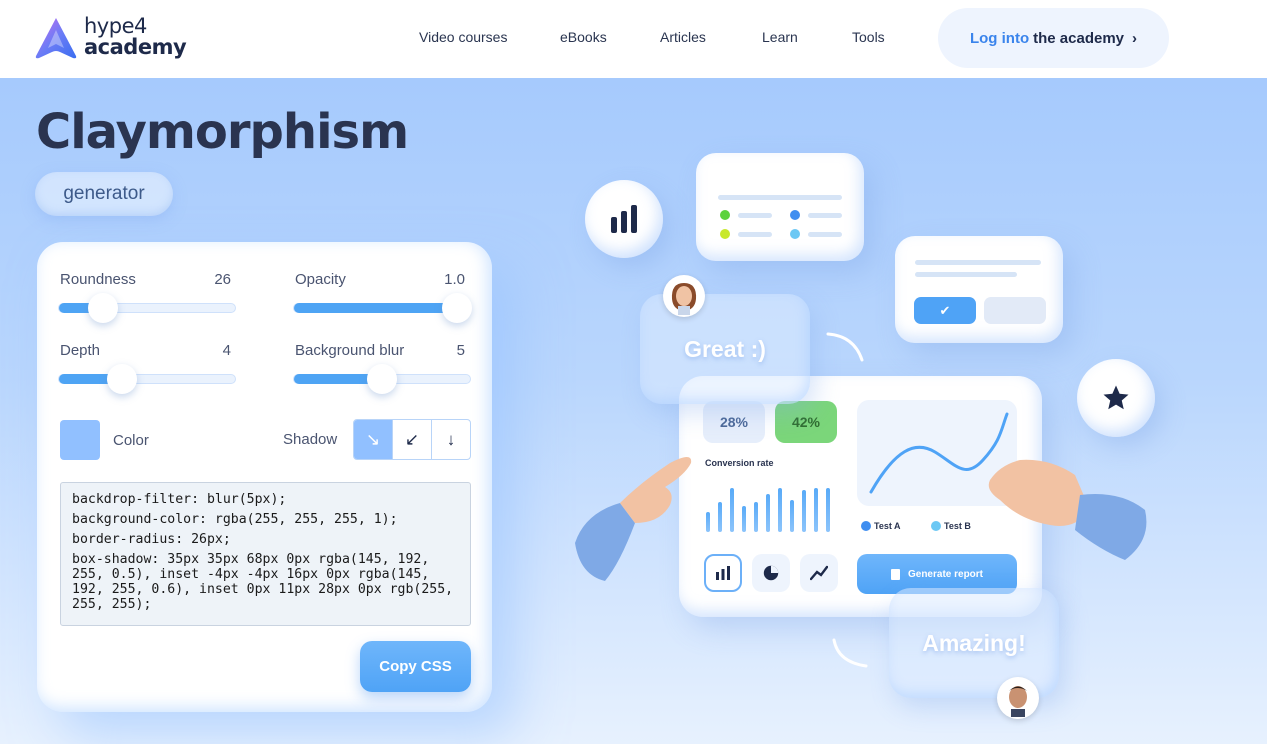 The width and height of the screenshot is (1267, 744). I want to click on css-line: backdrop-filter: blur(5px);, so click(179, 499).